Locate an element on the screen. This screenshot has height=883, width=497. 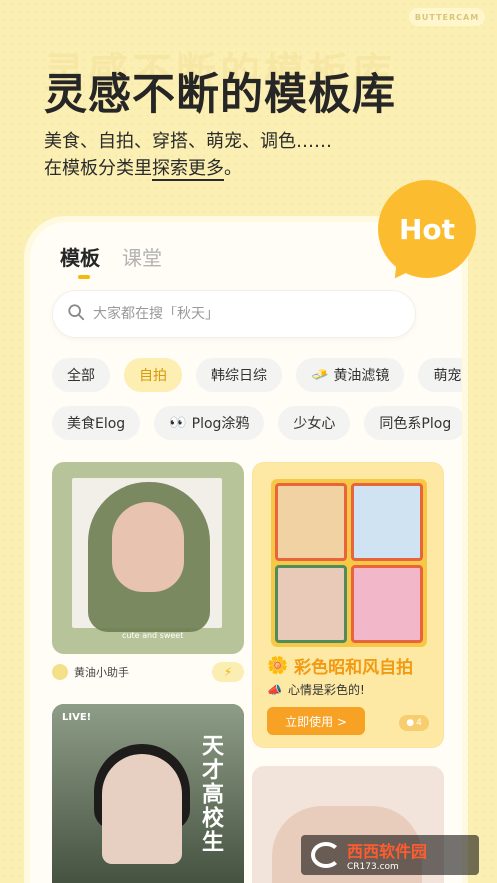
search-bar is located at coordinates (234, 314).